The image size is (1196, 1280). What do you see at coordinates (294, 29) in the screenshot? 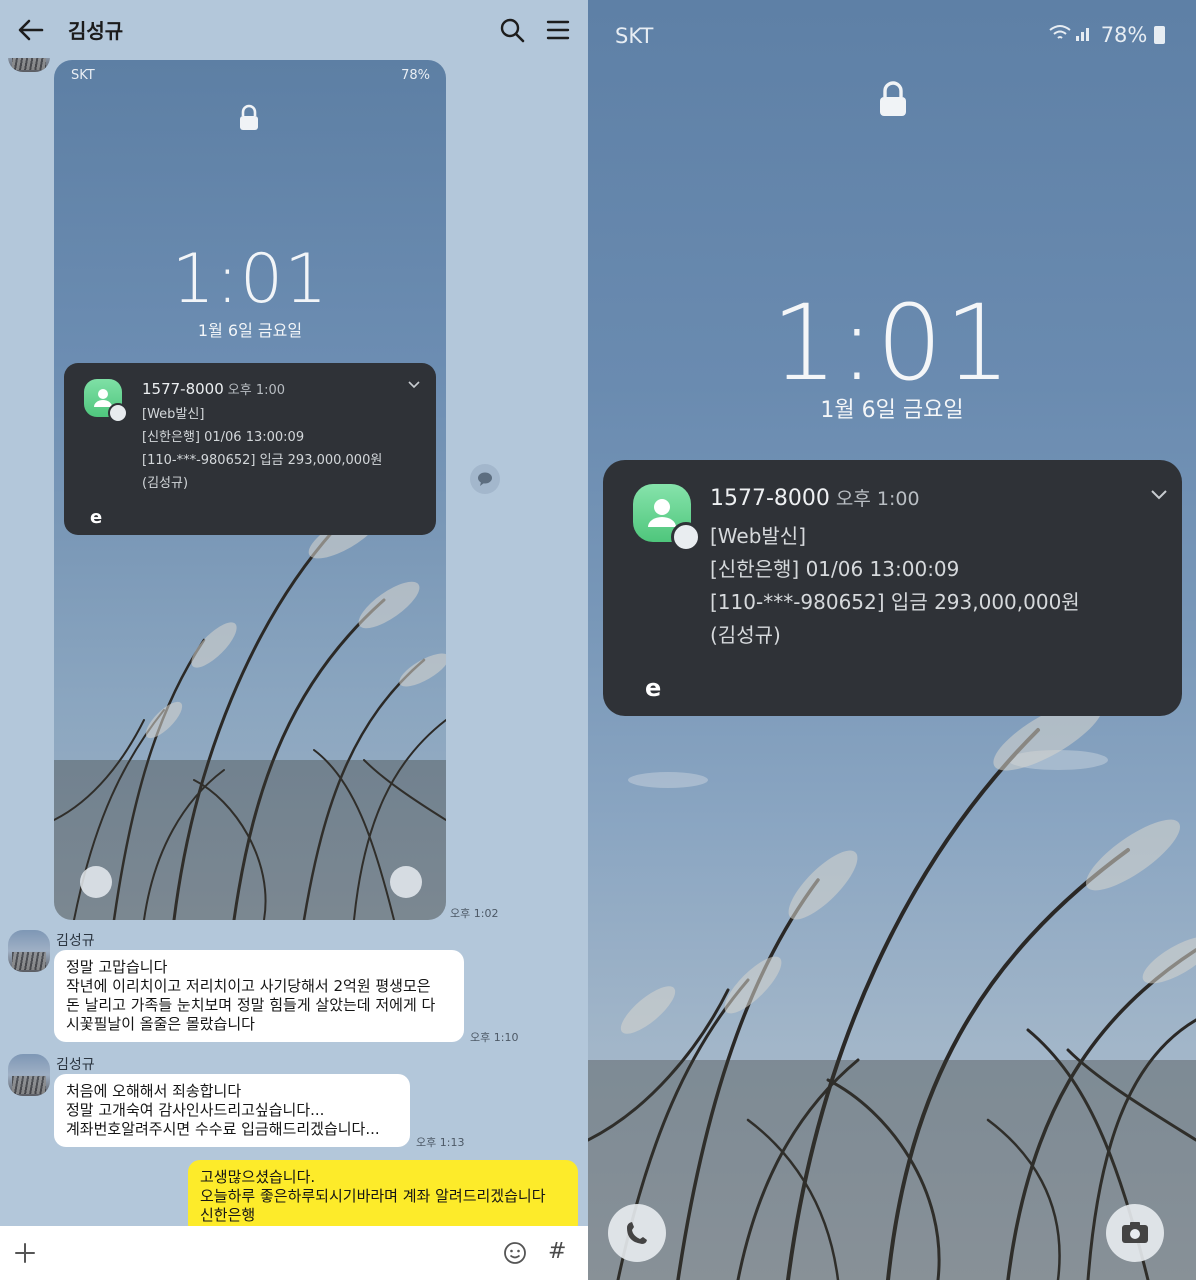
I see `chat-header: 김성규` at bounding box center [294, 29].